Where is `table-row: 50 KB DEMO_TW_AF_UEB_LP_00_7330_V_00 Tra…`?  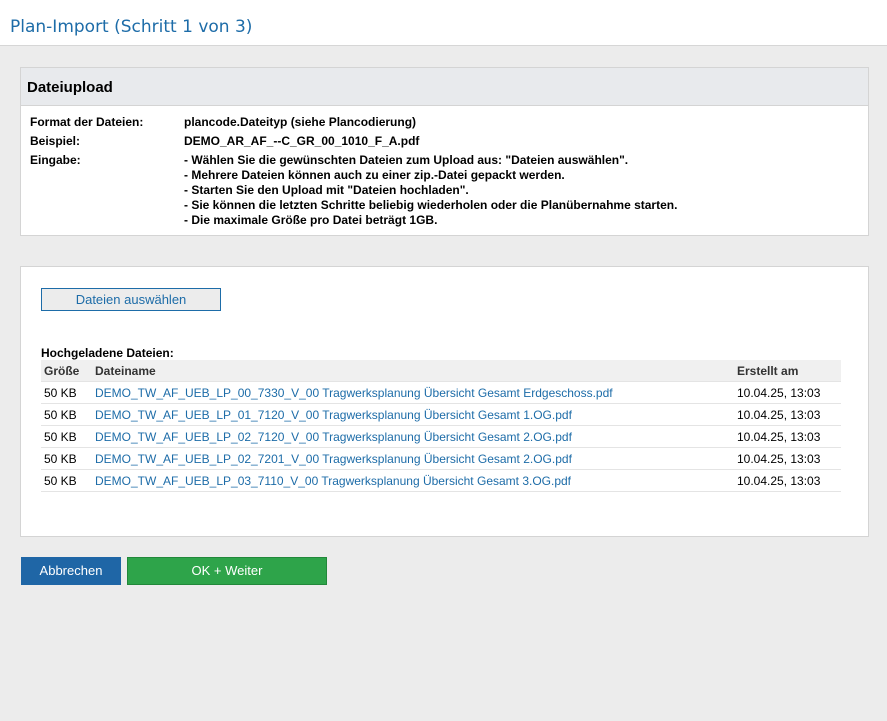 table-row: 50 KB DEMO_TW_AF_UEB_LP_00_7330_V_00 Tra… is located at coordinates (441, 392).